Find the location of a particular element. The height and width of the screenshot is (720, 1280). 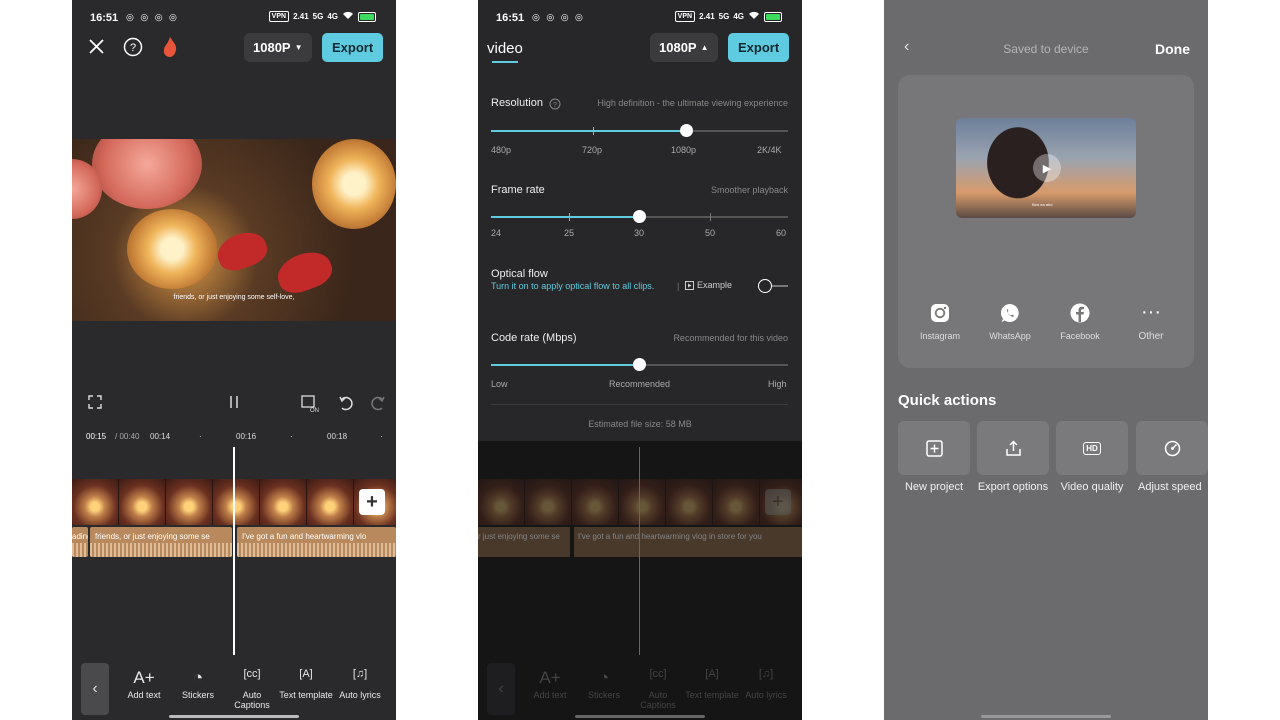

flame-icon is located at coordinates (170, 49).